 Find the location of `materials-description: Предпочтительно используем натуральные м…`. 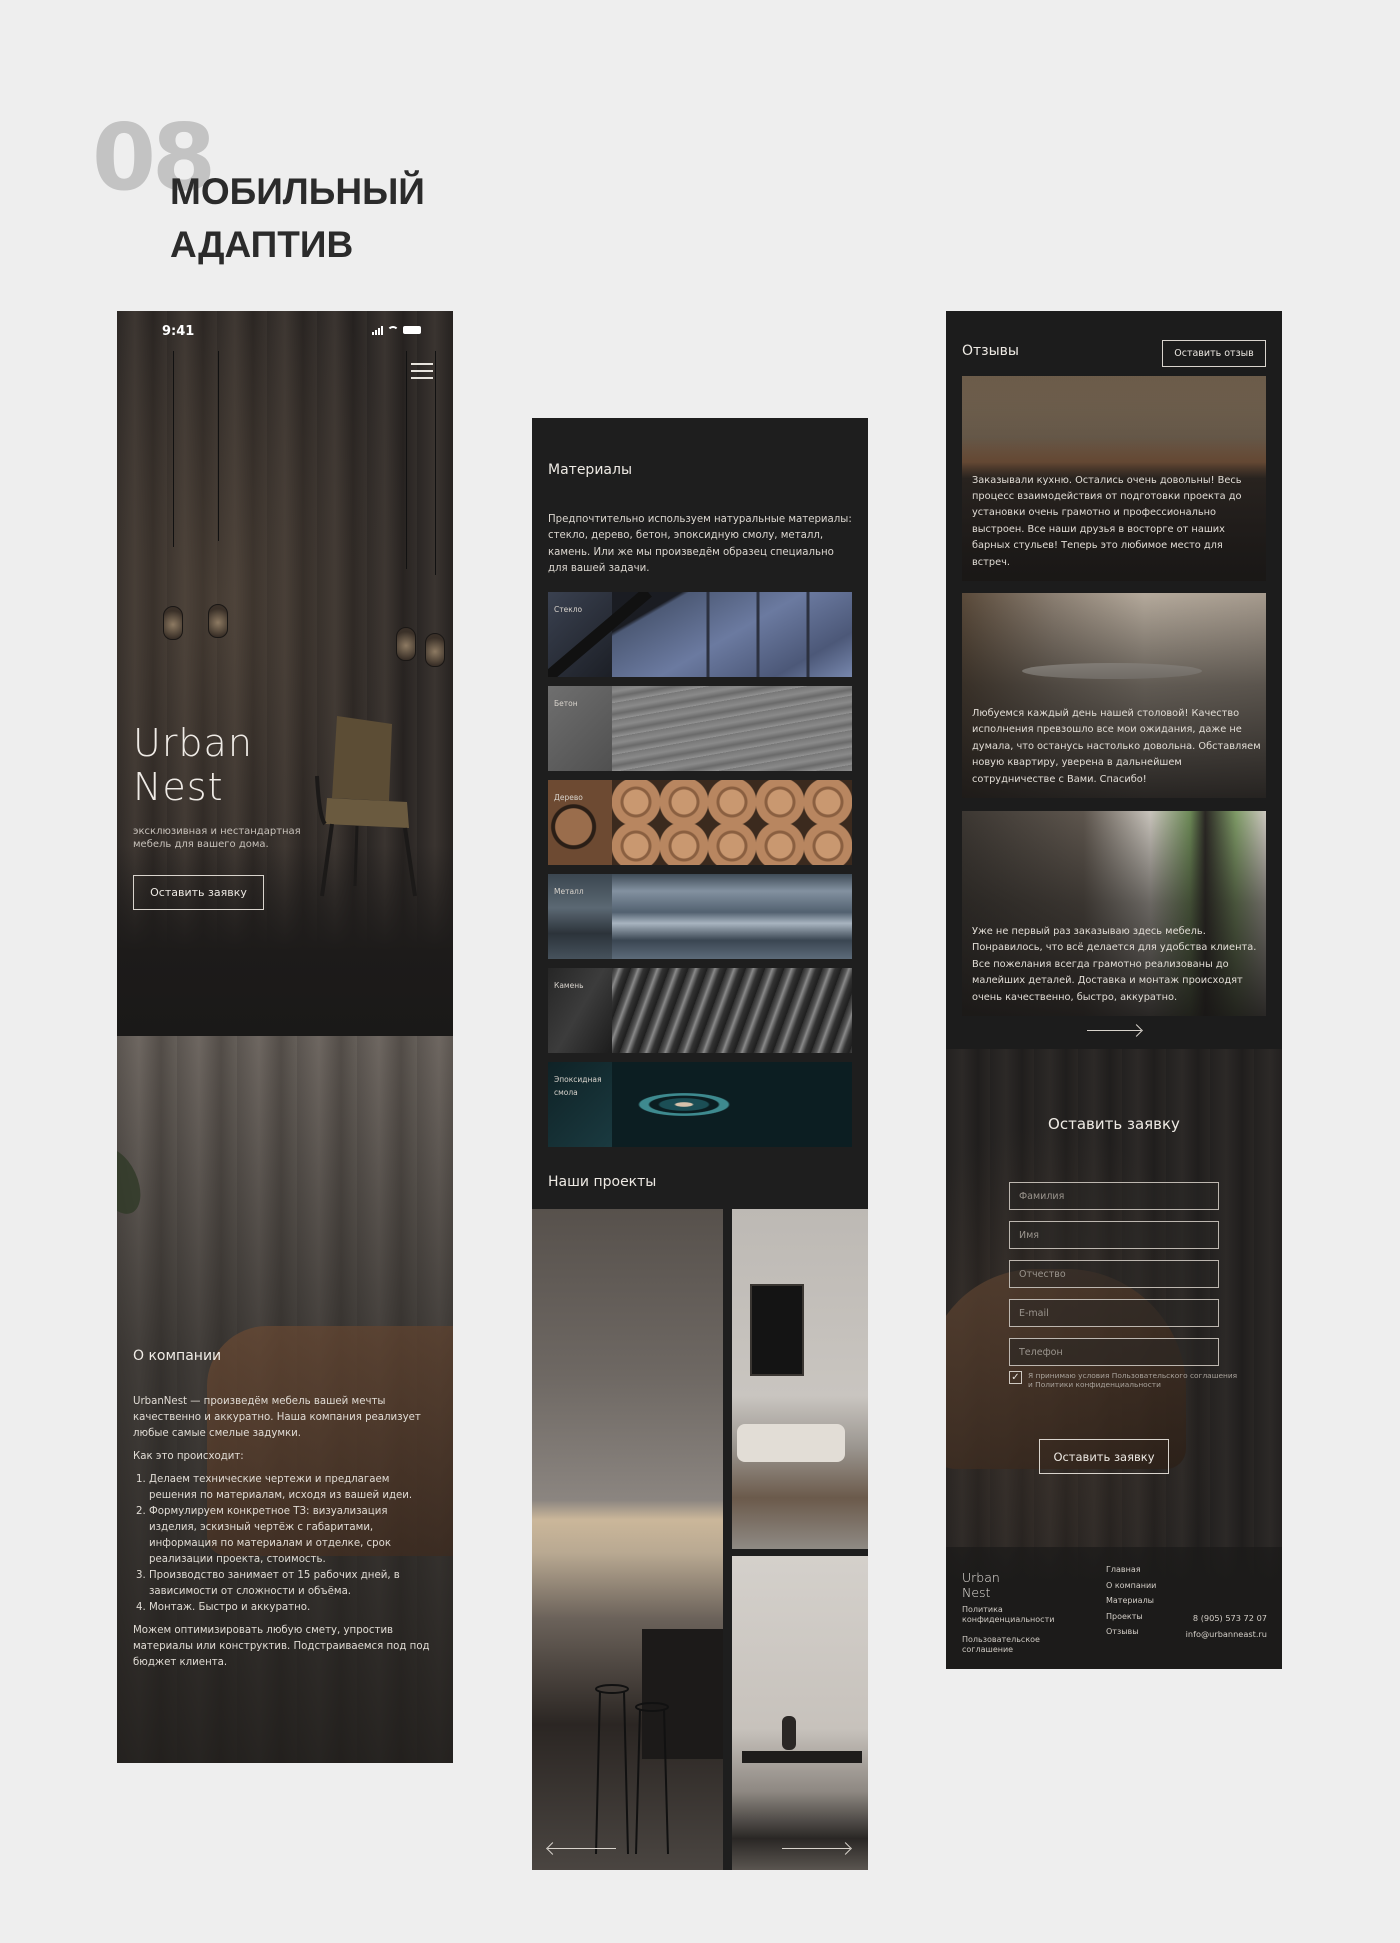

materials-description: Предпочтительно используем натуральные м… is located at coordinates (700, 544).